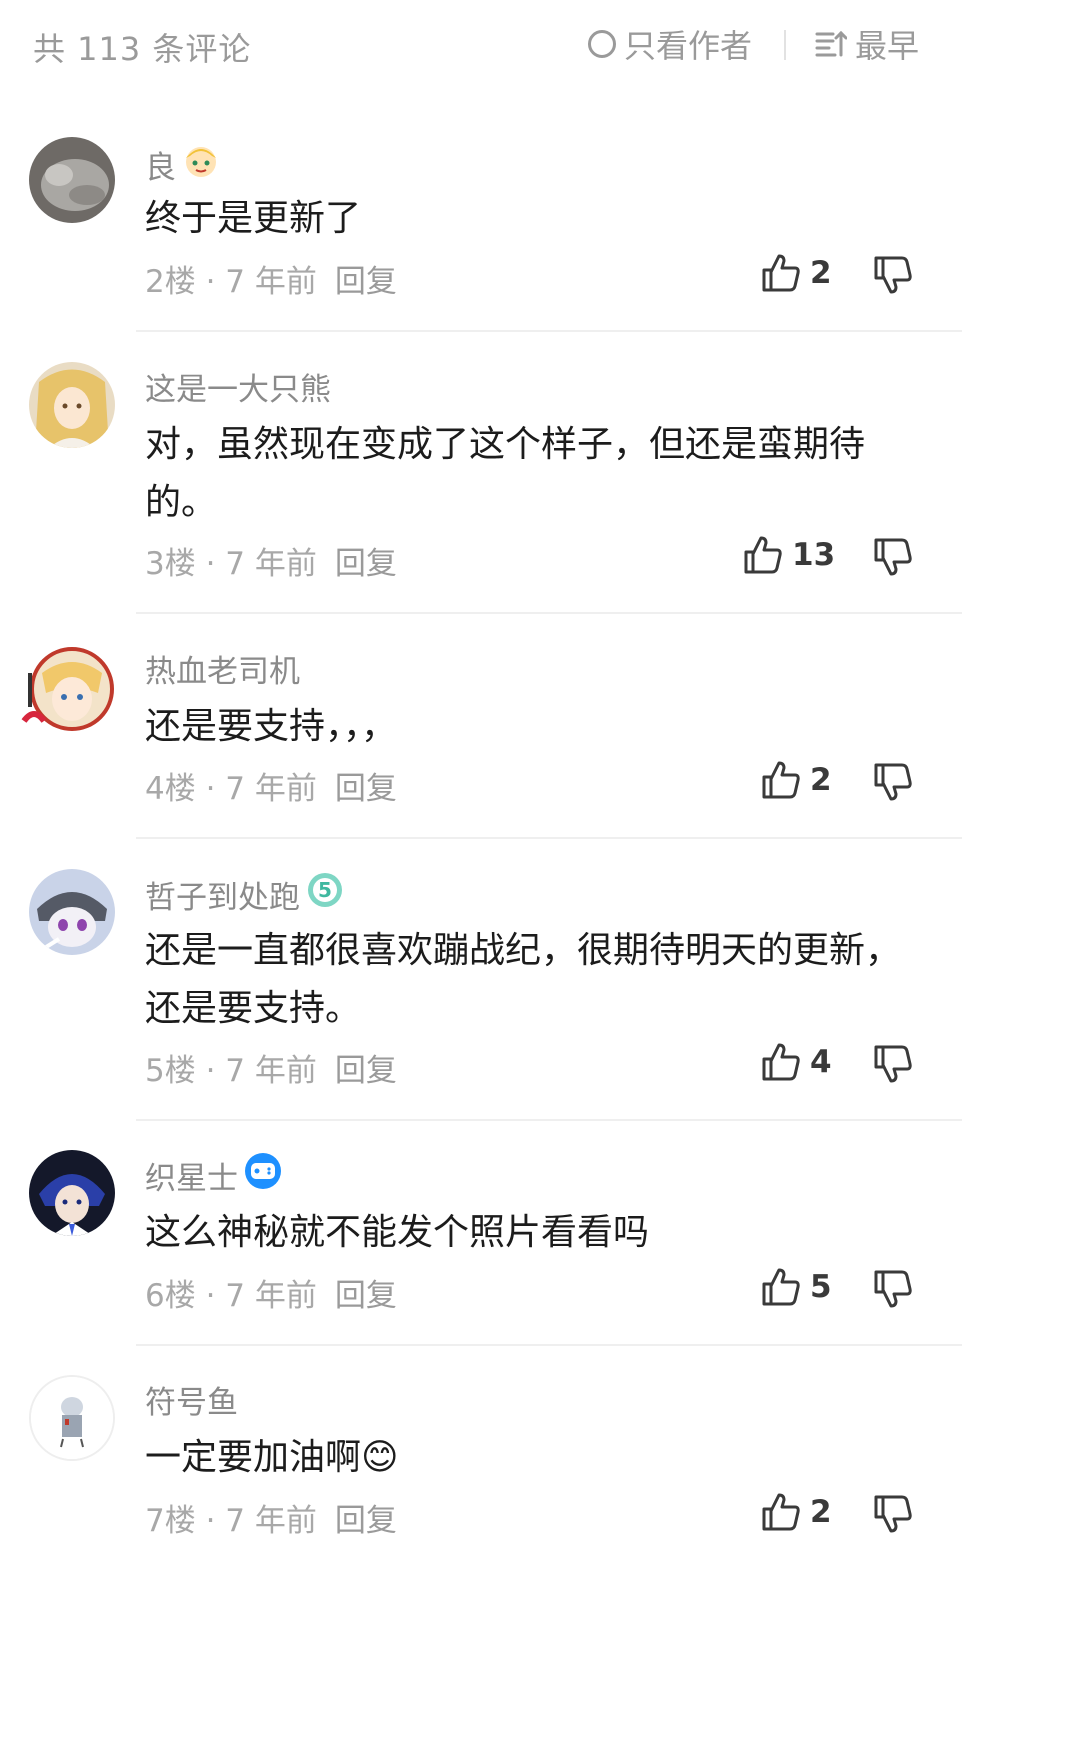  I want to click on comments-header: 共 113 条评论 只看作者 最早, so click(539, 48).